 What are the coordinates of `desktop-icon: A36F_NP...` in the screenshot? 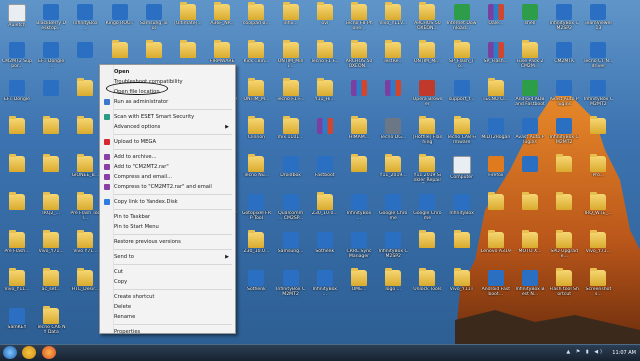 It's located at (222, 22).